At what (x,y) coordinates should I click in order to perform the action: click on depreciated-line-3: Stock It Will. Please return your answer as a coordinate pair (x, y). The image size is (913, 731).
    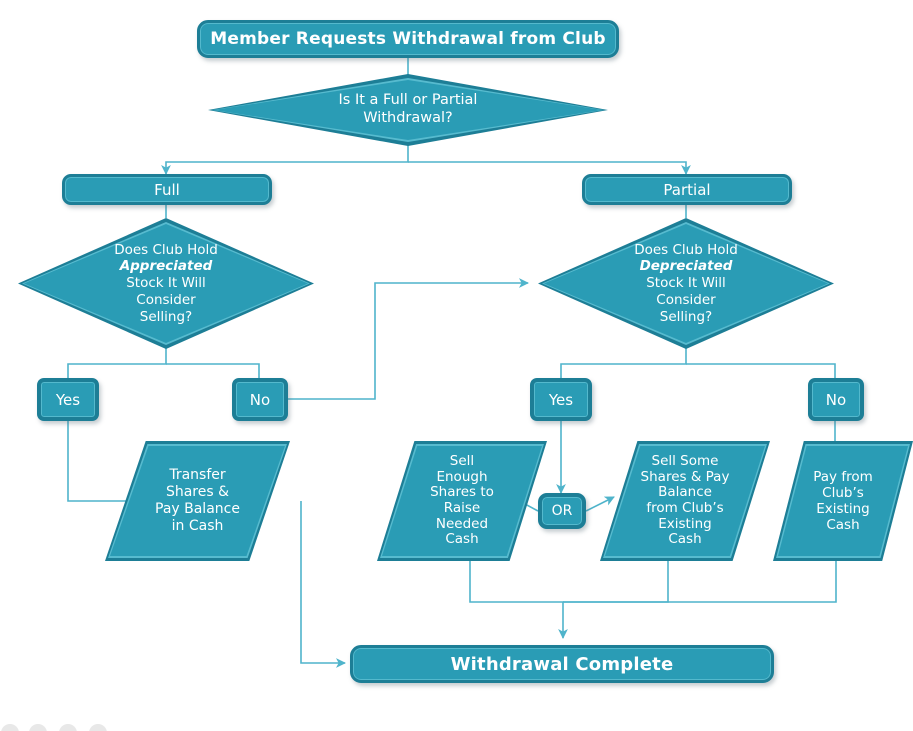
    Looking at the image, I should click on (686, 283).